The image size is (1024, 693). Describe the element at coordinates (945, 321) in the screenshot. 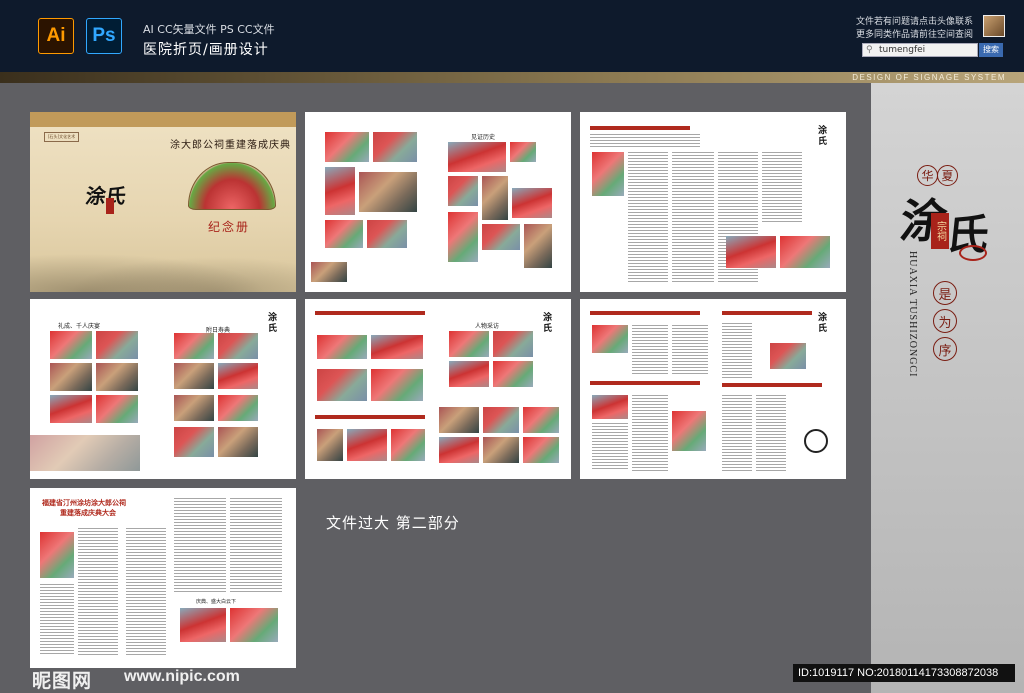

I see `motto-circle-2: 为` at that location.